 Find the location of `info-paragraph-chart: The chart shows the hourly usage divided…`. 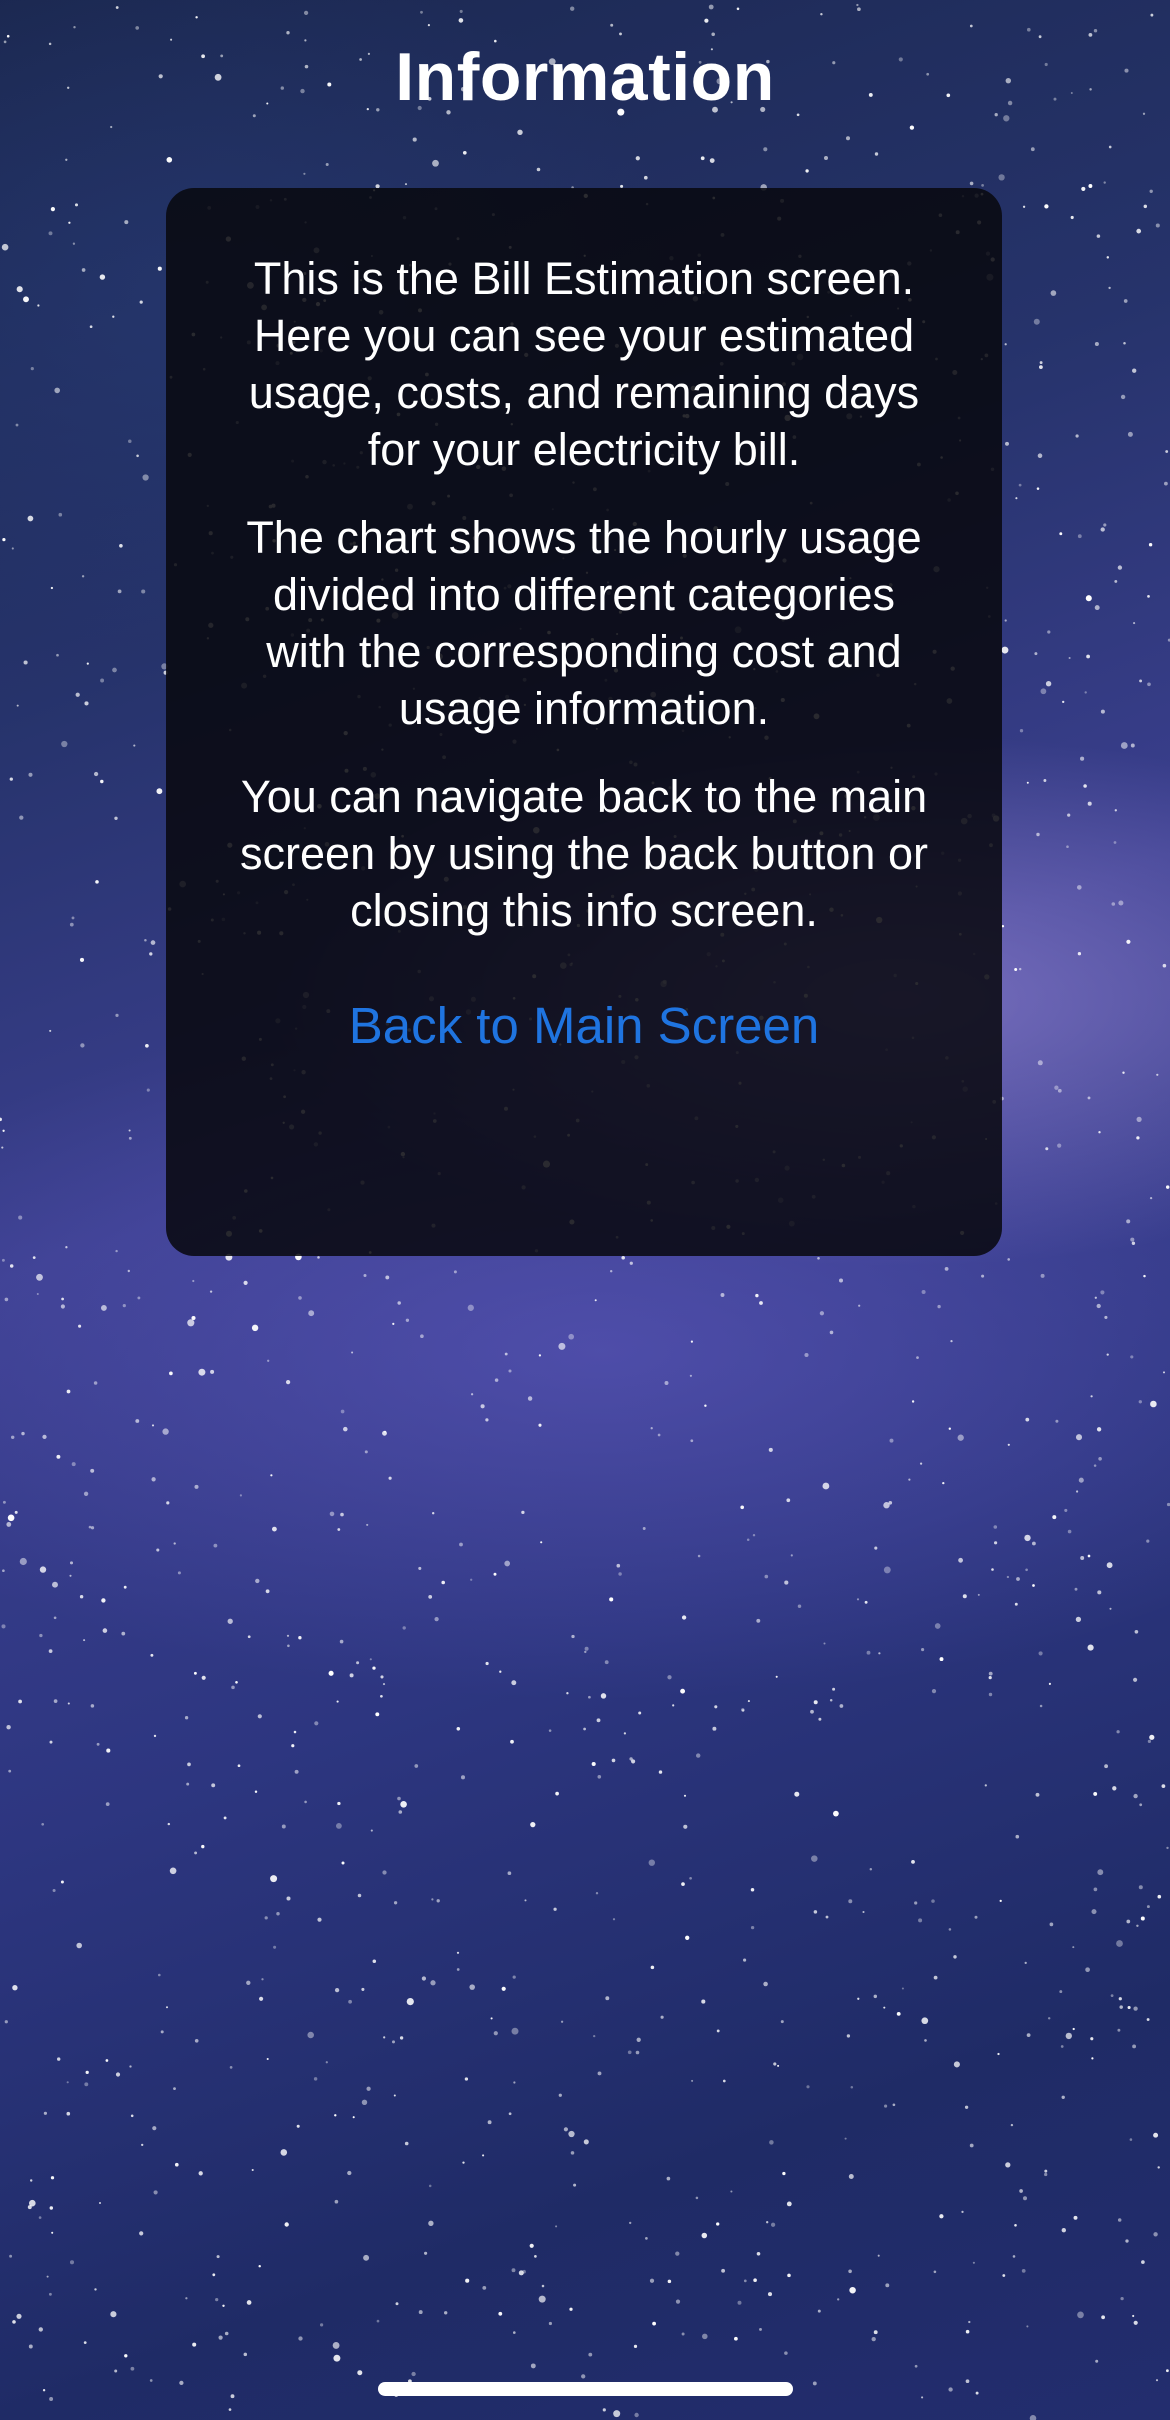

info-paragraph-chart: The chart shows the hourly usage divided… is located at coordinates (584, 623).